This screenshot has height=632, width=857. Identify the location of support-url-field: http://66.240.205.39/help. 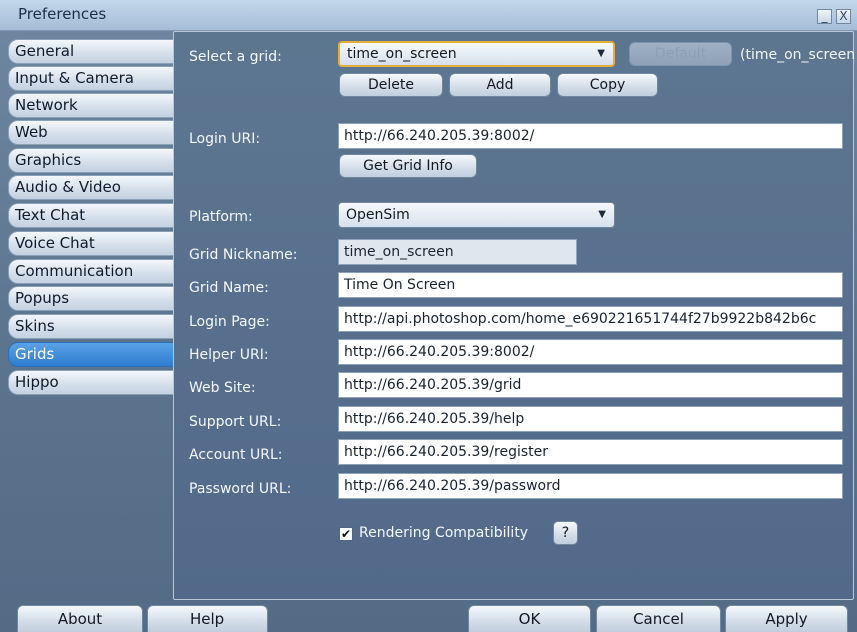
(590, 419).